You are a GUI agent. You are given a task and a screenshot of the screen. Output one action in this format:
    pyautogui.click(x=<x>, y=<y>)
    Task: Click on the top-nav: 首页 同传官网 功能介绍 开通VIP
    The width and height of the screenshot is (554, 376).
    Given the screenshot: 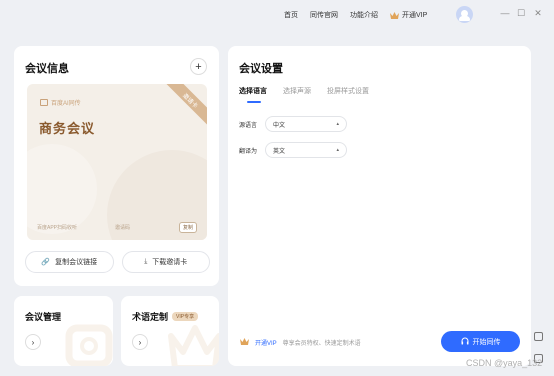 What is the action you would take?
    pyautogui.click(x=355, y=15)
    